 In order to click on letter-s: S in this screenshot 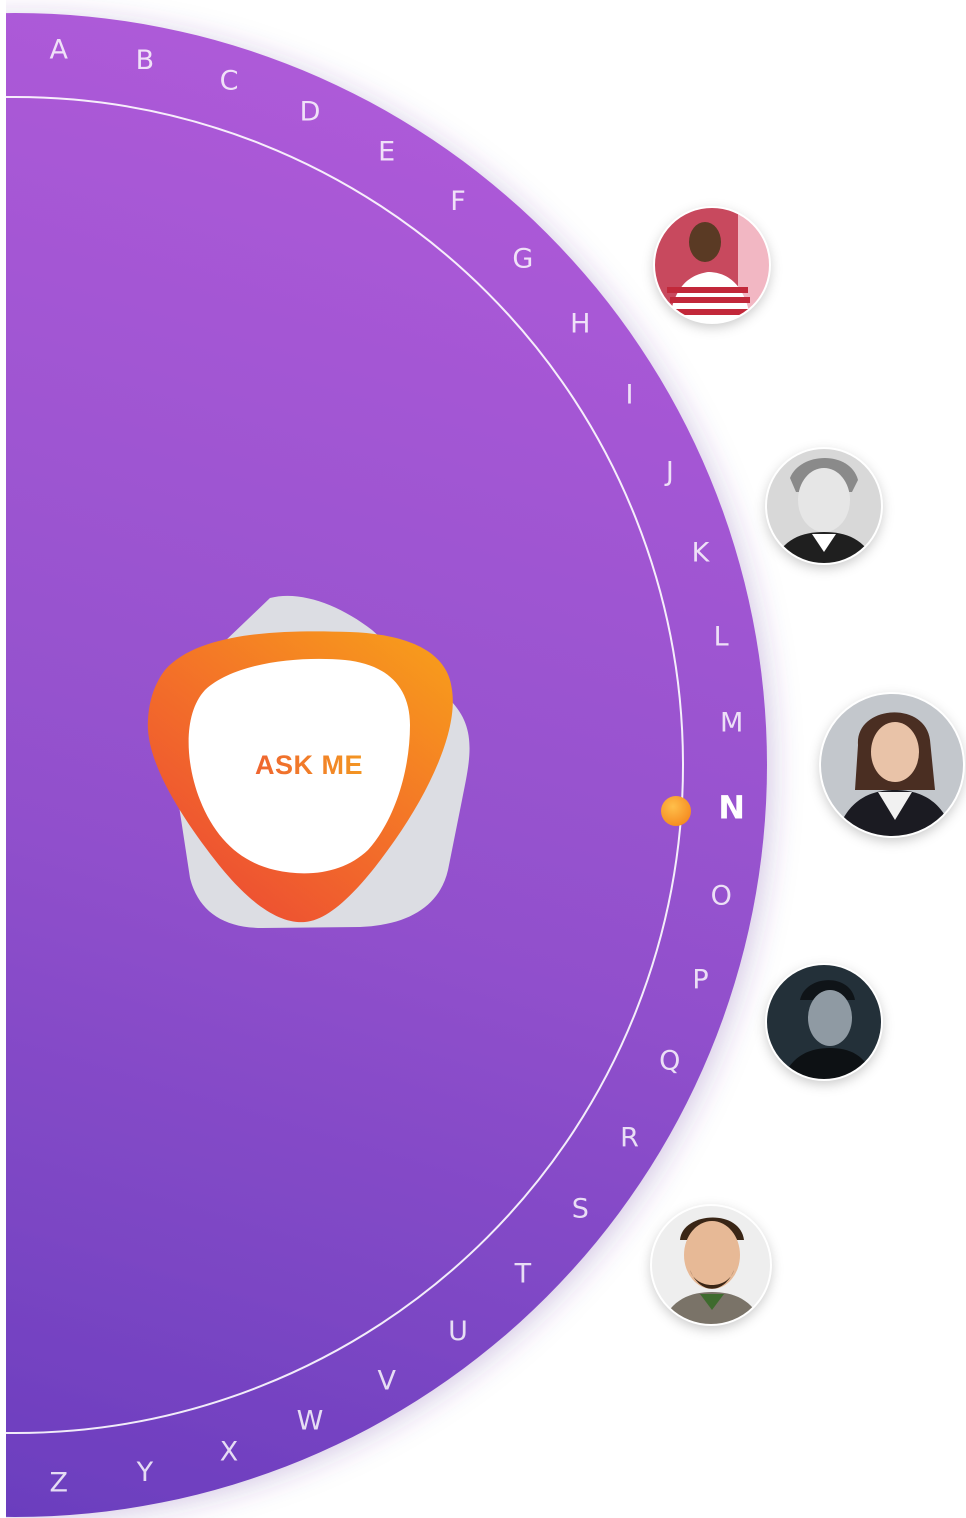, I will do `click(580, 1209)`.